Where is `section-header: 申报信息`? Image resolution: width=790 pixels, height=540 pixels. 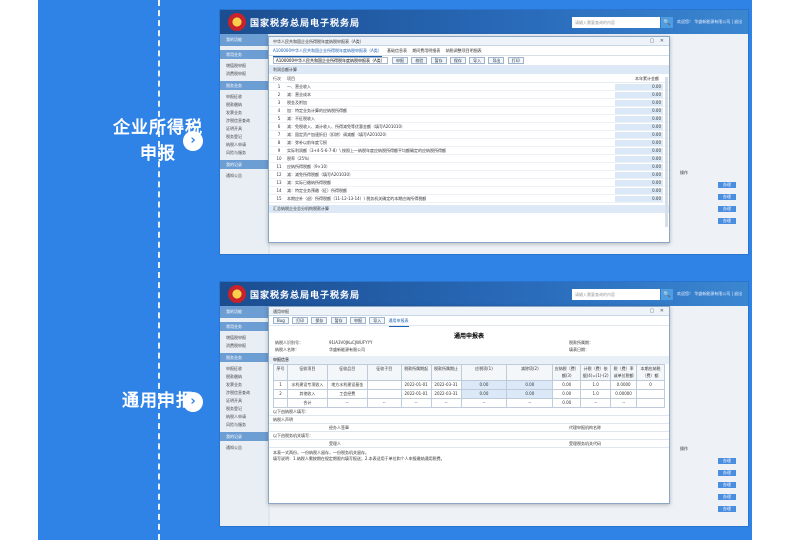
section-header: 申报信息 is located at coordinates (469, 360).